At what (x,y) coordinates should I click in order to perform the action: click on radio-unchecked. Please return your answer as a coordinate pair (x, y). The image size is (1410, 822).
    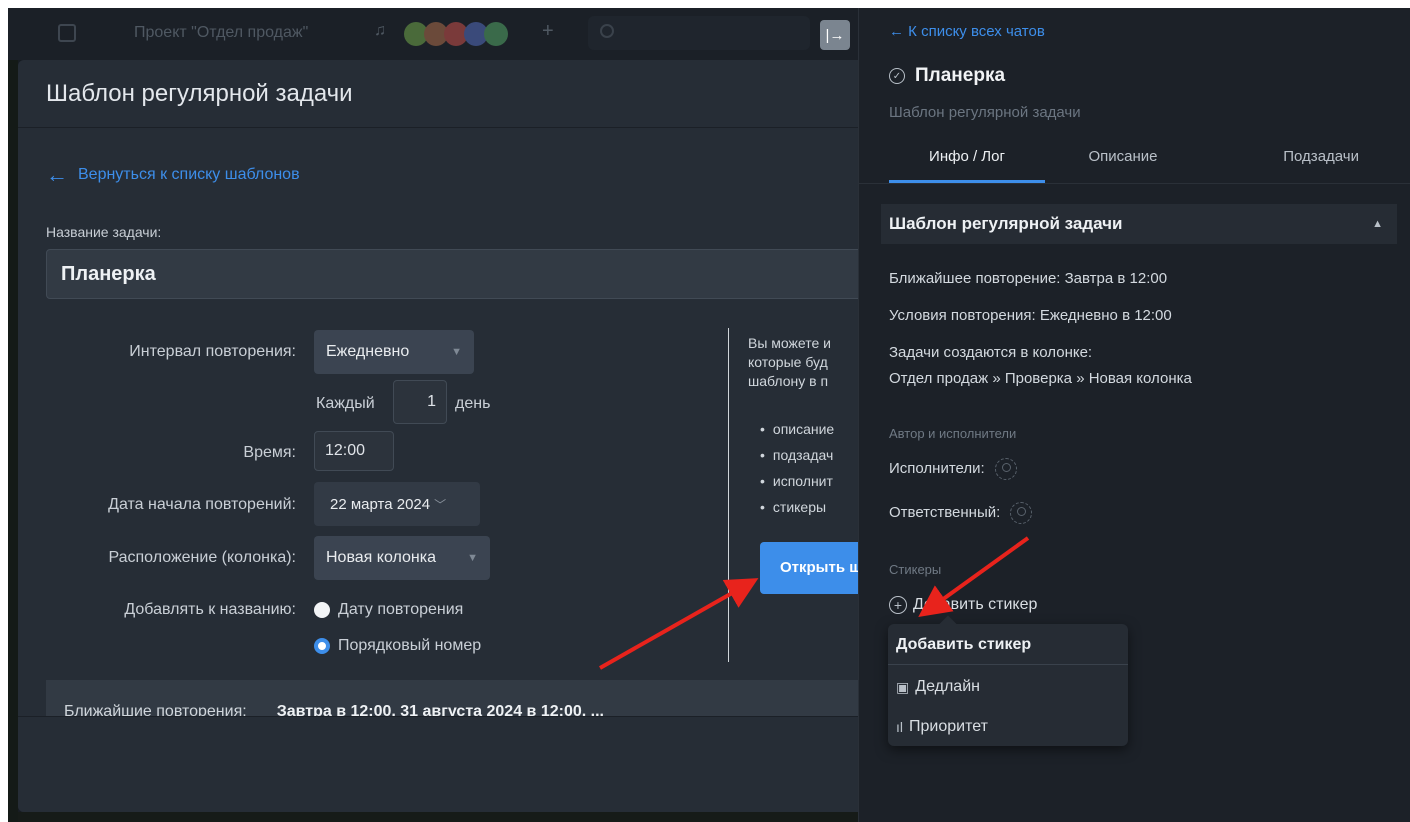
    Looking at the image, I should click on (322, 610).